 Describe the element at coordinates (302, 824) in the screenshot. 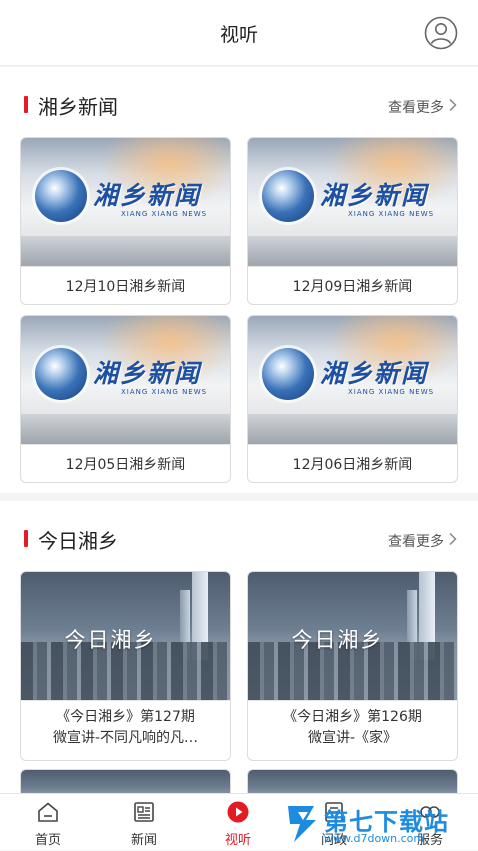

I see `watermark-logo-icon` at that location.